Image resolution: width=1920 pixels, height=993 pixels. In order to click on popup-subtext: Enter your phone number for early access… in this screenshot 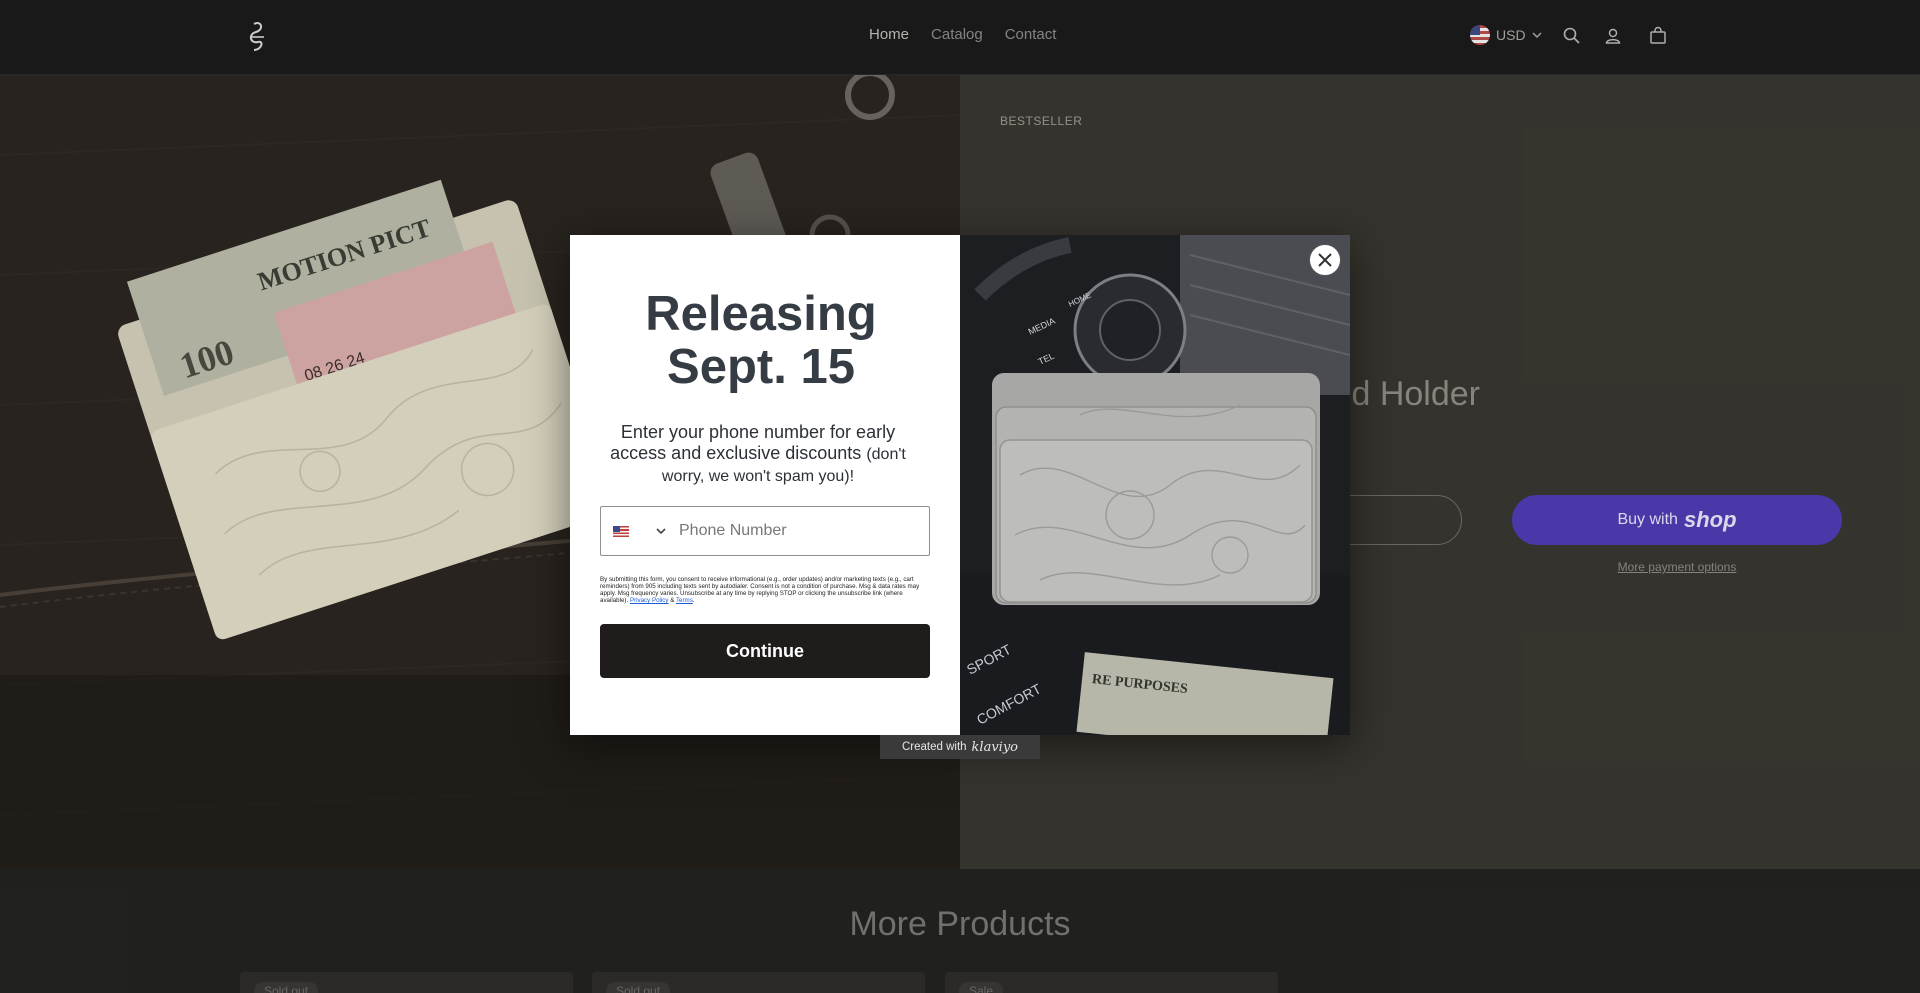, I will do `click(758, 454)`.